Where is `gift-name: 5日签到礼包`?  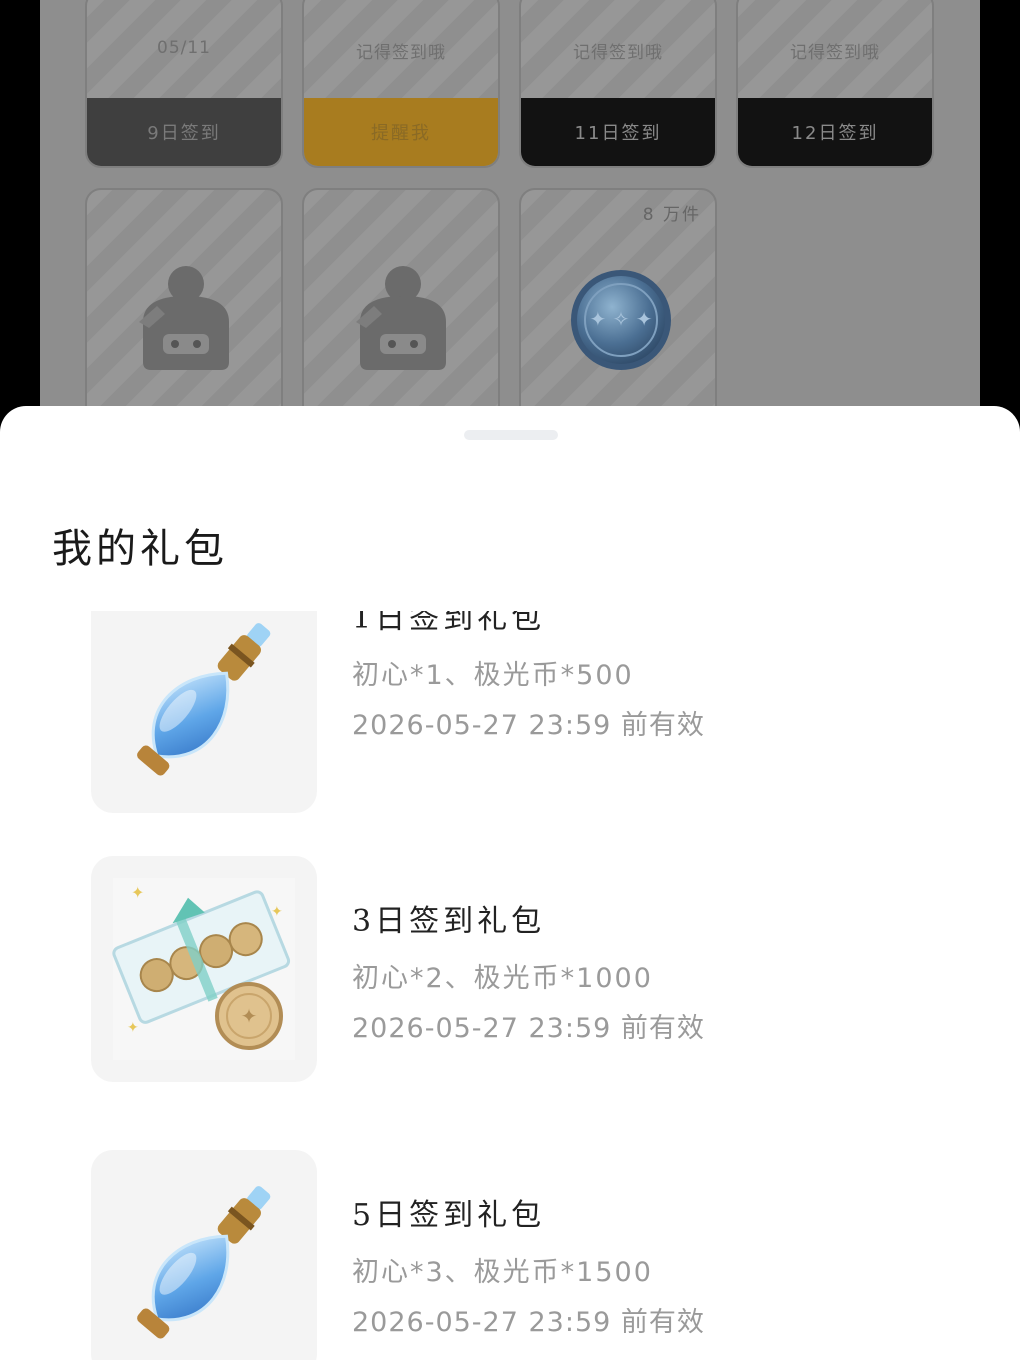 gift-name: 5日签到礼包 is located at coordinates (449, 1215).